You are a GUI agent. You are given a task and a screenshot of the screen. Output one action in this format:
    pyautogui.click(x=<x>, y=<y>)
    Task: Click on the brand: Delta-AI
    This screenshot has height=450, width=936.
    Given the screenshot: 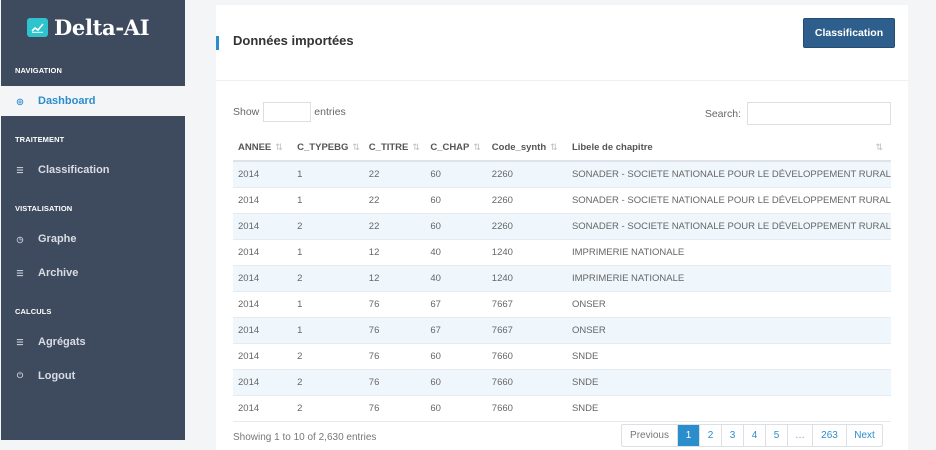 What is the action you would take?
    pyautogui.click(x=93, y=27)
    